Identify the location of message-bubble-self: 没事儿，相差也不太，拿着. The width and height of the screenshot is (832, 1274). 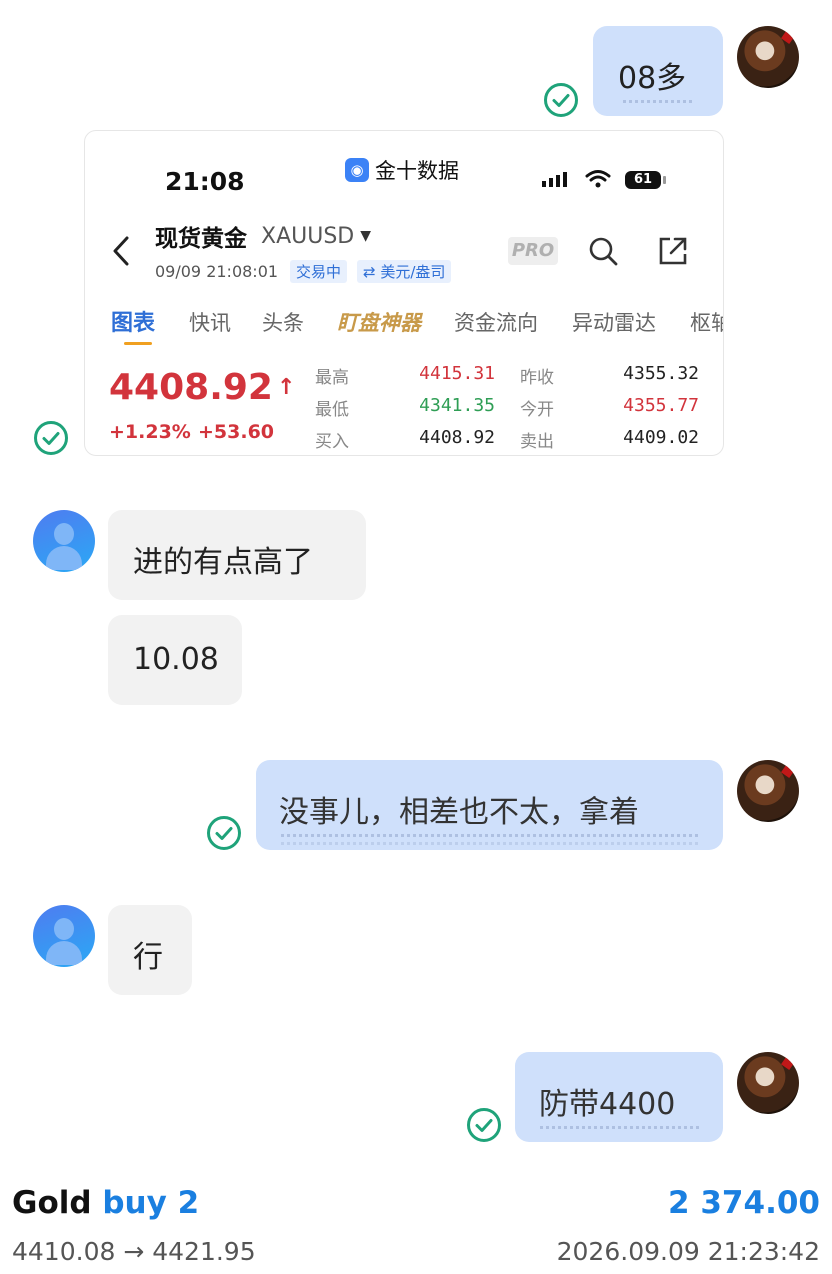
(489, 805).